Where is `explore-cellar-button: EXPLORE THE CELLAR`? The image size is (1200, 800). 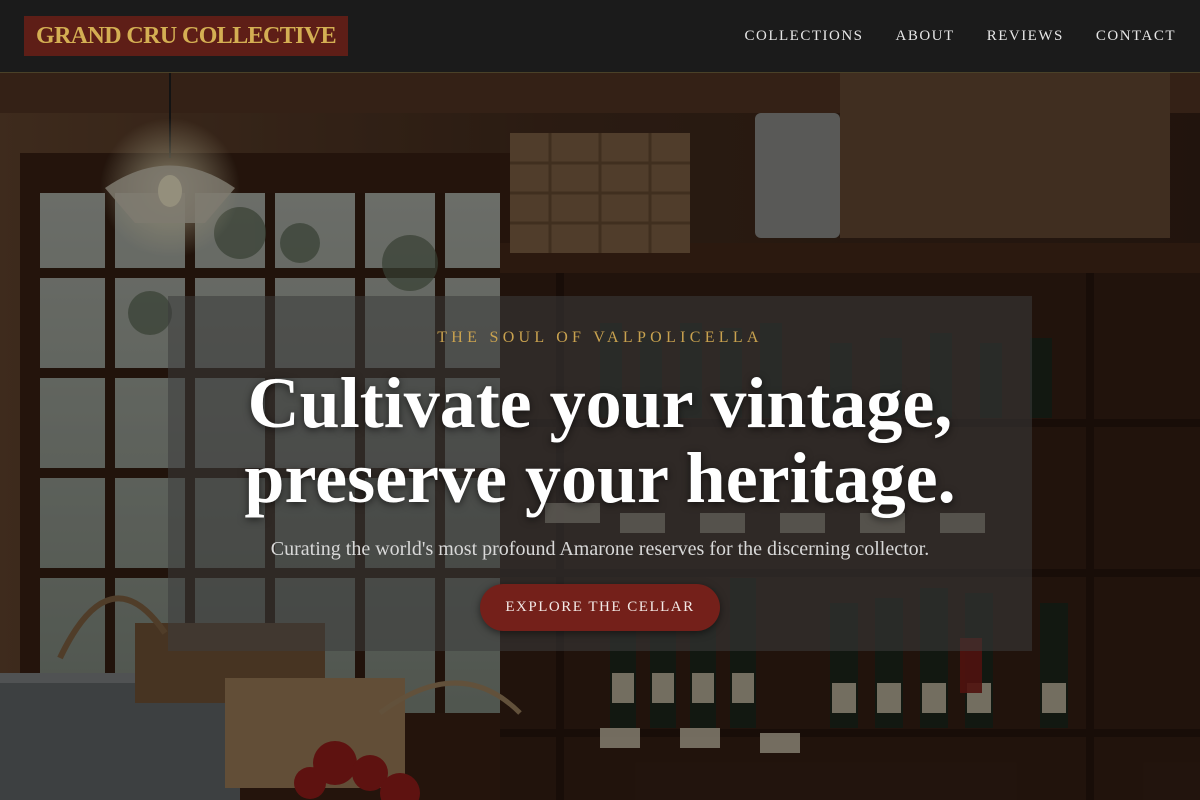 explore-cellar-button: EXPLORE THE CELLAR is located at coordinates (600, 607).